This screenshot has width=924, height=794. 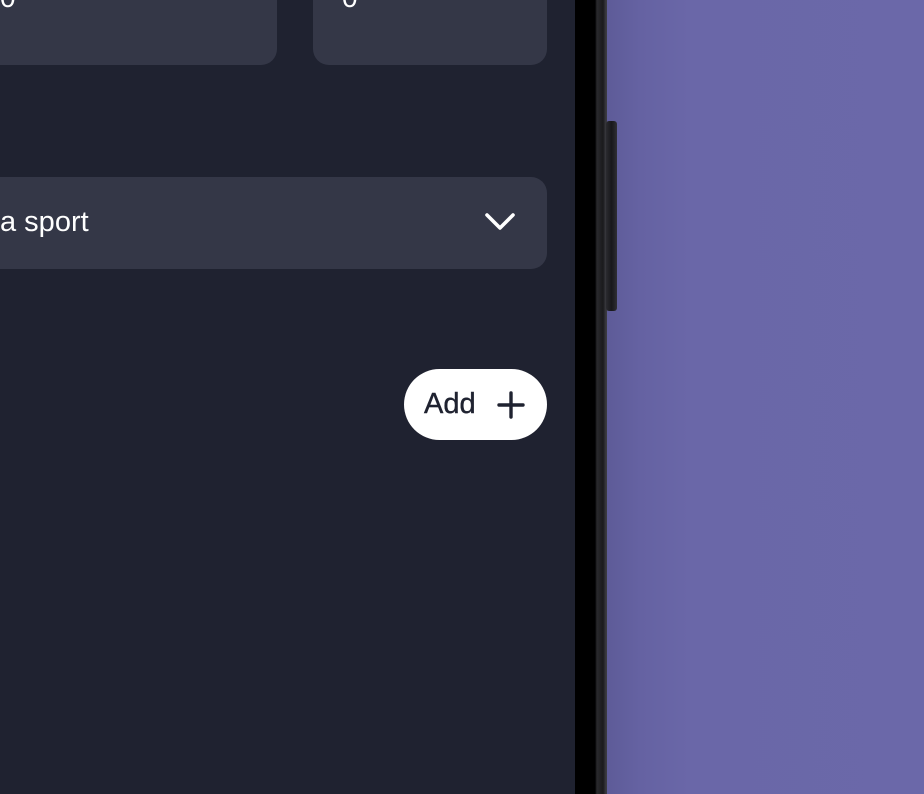 What do you see at coordinates (500, 221) in the screenshot?
I see `chevron-down-icon` at bounding box center [500, 221].